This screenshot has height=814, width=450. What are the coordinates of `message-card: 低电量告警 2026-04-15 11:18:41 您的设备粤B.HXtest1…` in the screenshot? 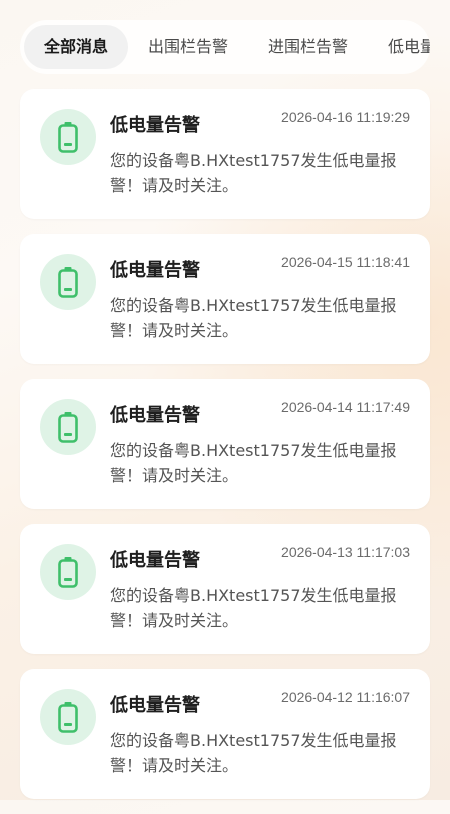 It's located at (225, 299).